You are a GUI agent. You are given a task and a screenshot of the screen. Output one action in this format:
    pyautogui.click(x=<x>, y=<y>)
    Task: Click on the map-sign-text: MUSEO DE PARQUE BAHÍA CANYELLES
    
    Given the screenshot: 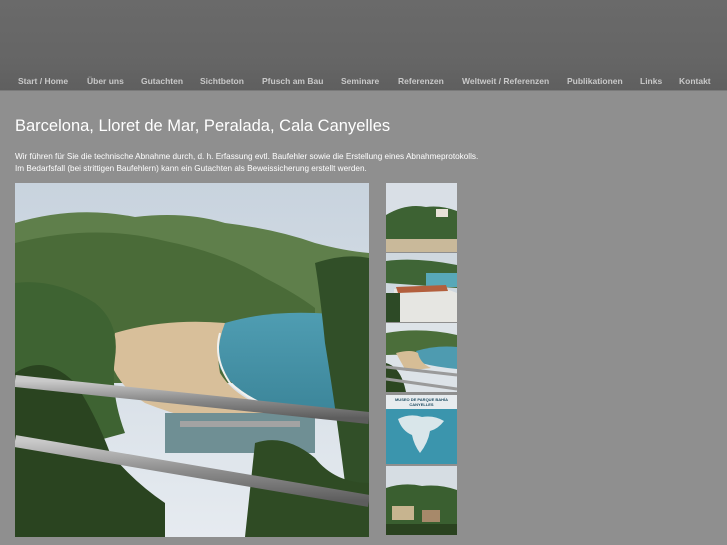 What is the action you would take?
    pyautogui.click(x=421, y=402)
    